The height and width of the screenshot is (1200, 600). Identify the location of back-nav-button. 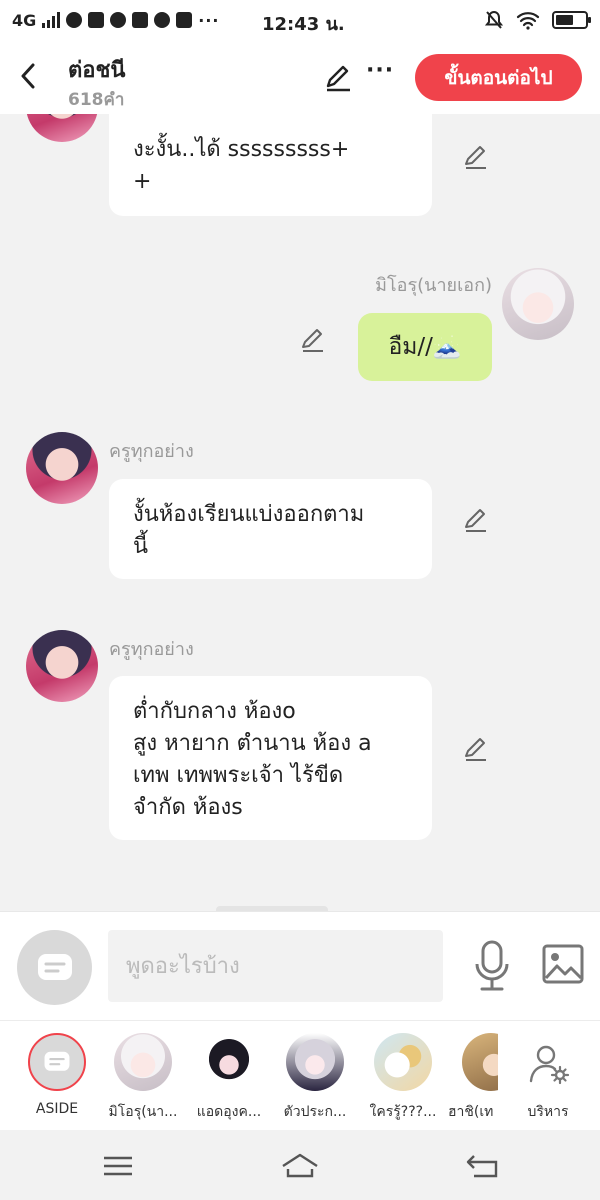
(482, 1166).